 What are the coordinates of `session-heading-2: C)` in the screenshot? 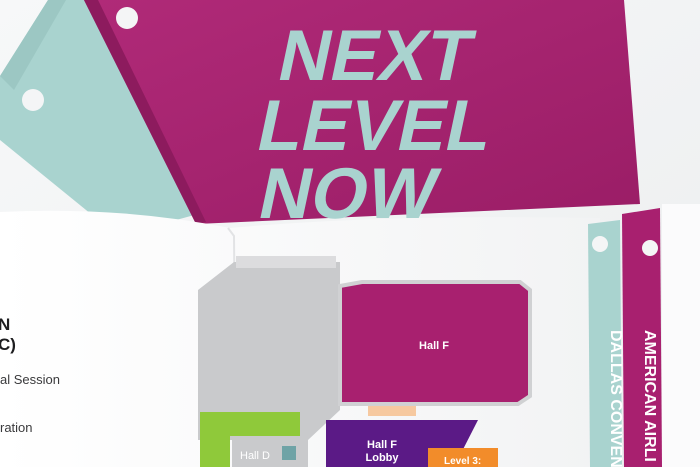 It's located at (8, 344).